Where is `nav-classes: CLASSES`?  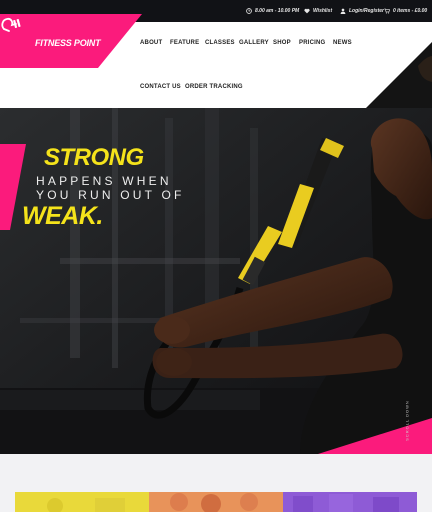
nav-classes: CLASSES is located at coordinates (220, 43).